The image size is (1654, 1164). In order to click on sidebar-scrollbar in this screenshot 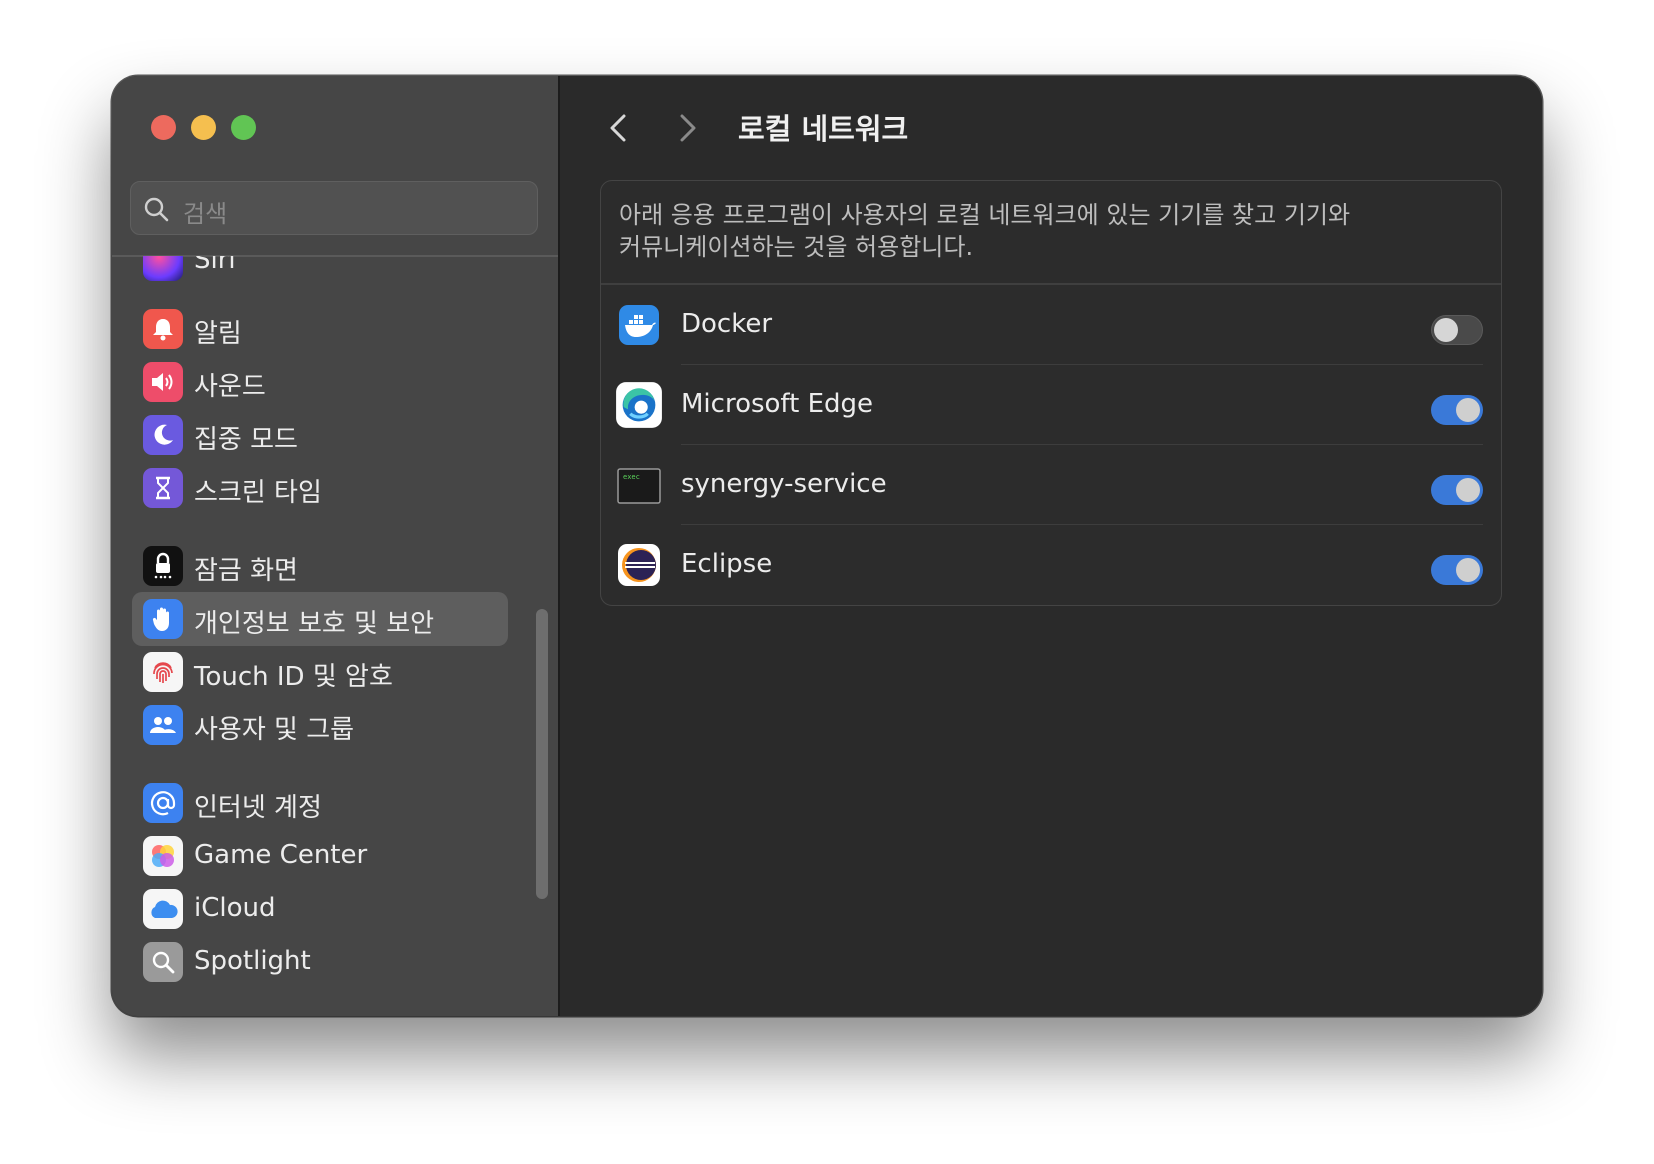, I will do `click(542, 754)`.